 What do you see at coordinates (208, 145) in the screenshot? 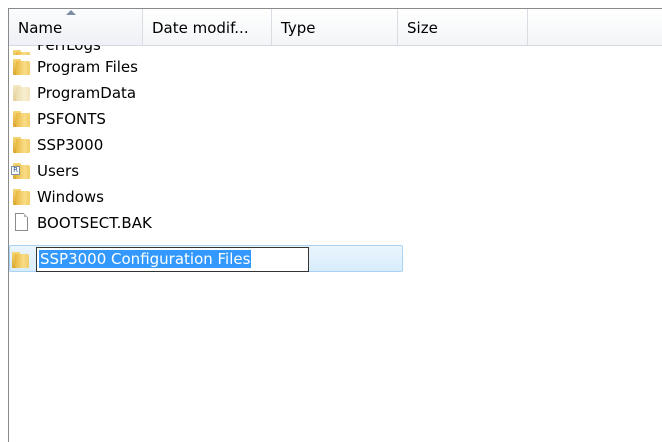
I see `list-item-ssp3000: SSP3000` at bounding box center [208, 145].